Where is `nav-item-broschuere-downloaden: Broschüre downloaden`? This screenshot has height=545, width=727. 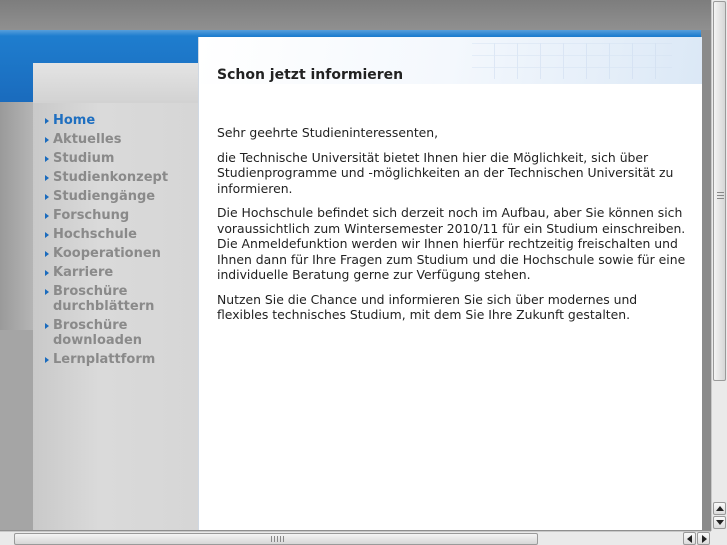
nav-item-broschuere-downloaden: Broschüre downloaden is located at coordinates (120, 333).